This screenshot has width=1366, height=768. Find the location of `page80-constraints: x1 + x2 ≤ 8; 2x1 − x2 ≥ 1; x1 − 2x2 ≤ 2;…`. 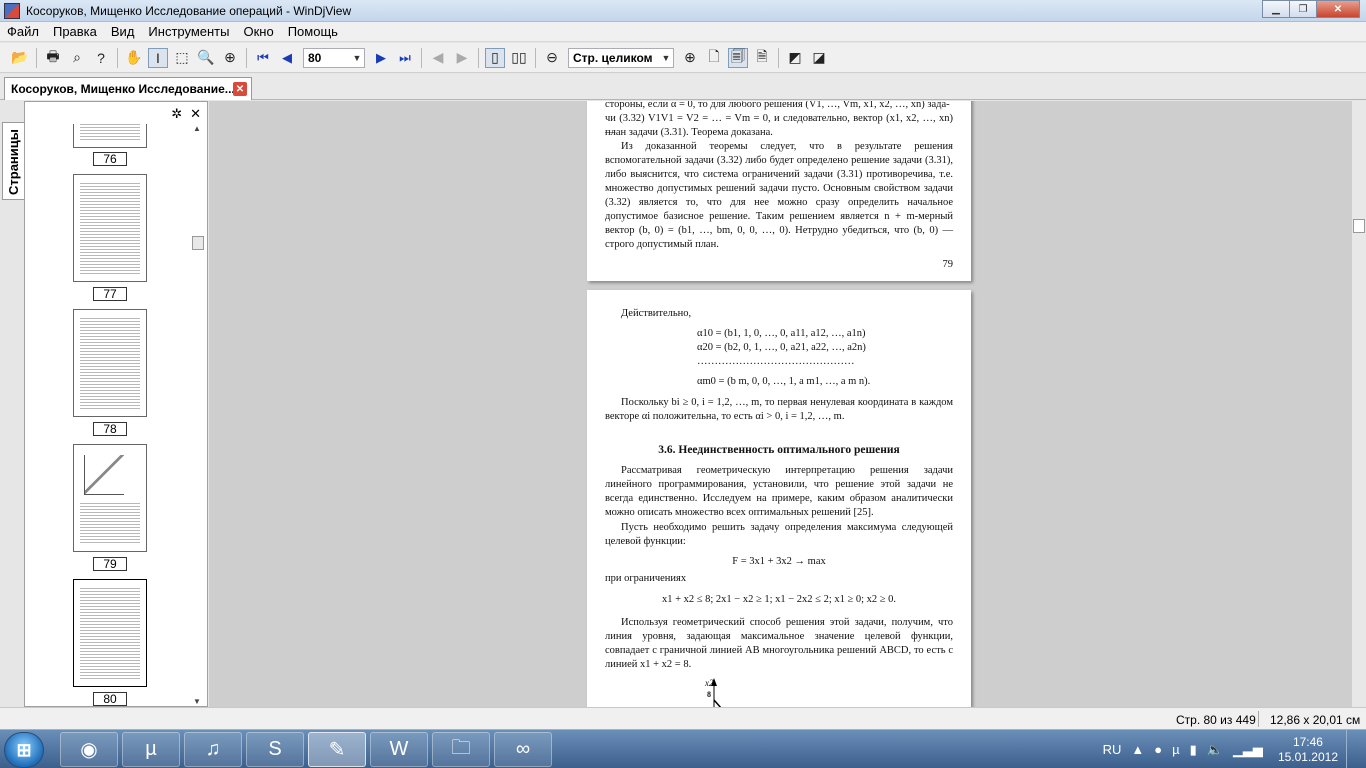

page80-constraints: x1 + x2 ≤ 8; 2x1 − x2 ≥ 1; x1 − 2x2 ≤ 2;… is located at coordinates (779, 599).